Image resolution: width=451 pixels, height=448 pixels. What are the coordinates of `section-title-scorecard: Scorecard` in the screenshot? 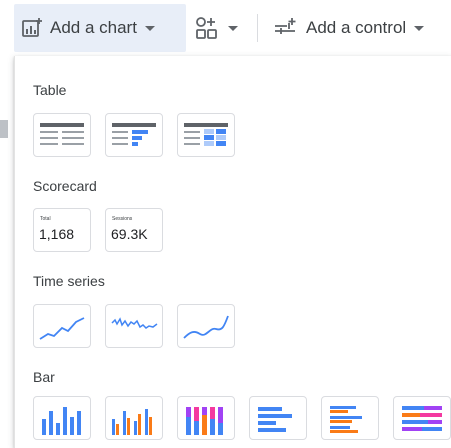 It's located at (65, 186).